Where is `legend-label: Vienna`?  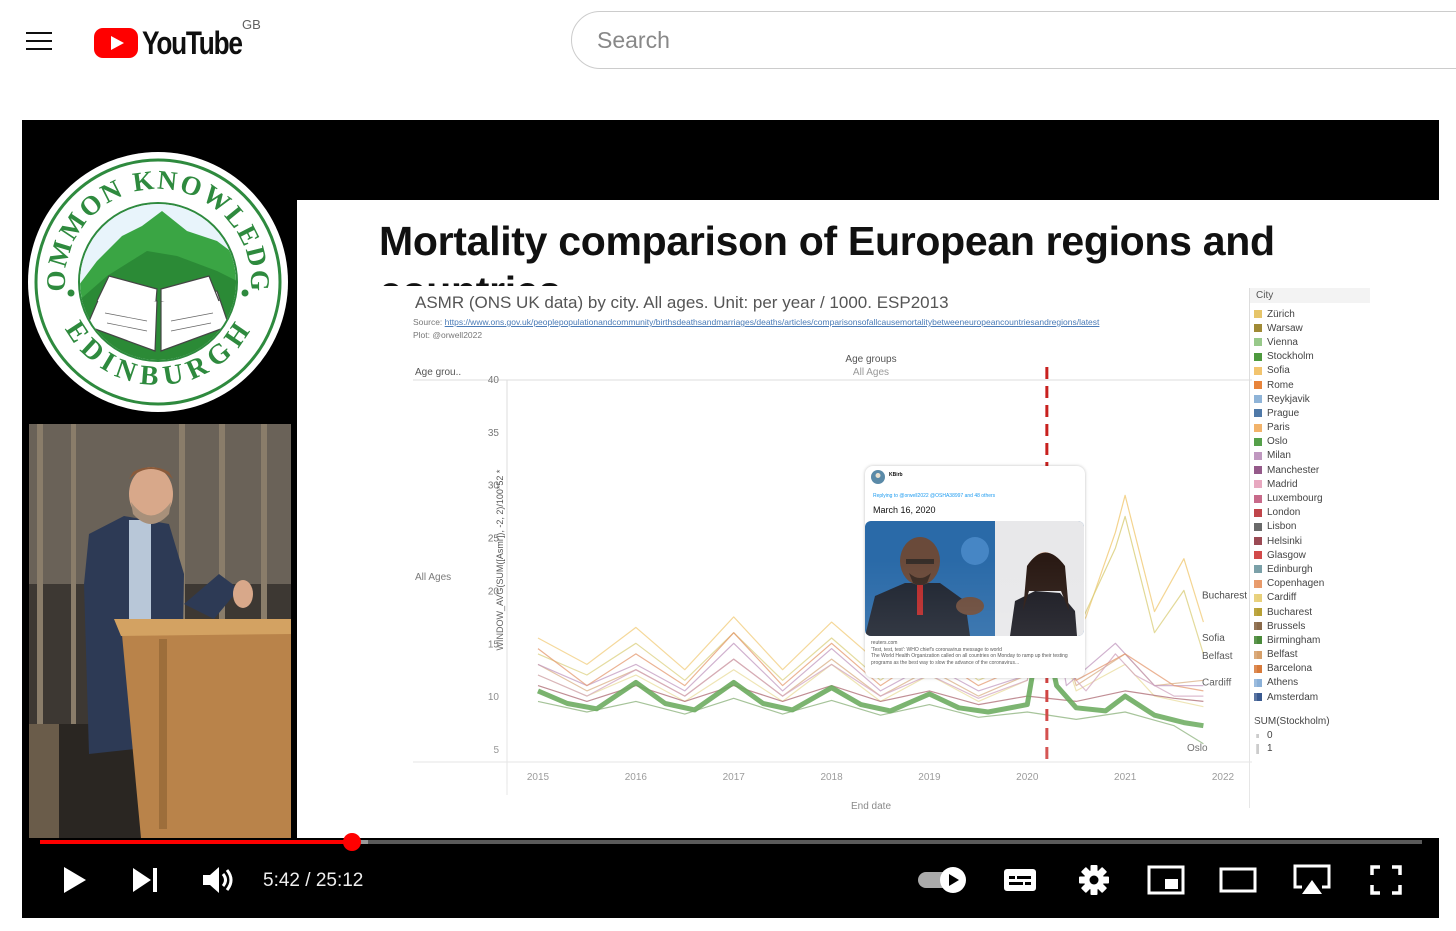 legend-label: Vienna is located at coordinates (1282, 342).